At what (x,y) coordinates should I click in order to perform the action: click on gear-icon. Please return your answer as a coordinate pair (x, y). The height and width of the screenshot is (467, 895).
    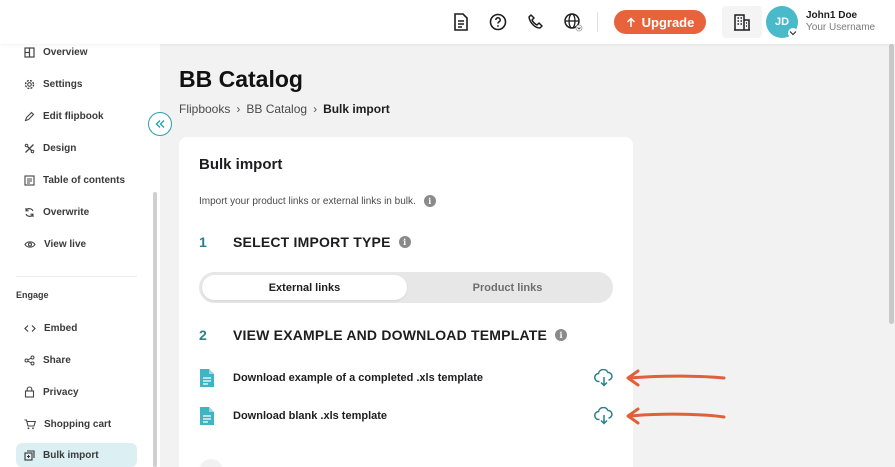
    Looking at the image, I should click on (29, 84).